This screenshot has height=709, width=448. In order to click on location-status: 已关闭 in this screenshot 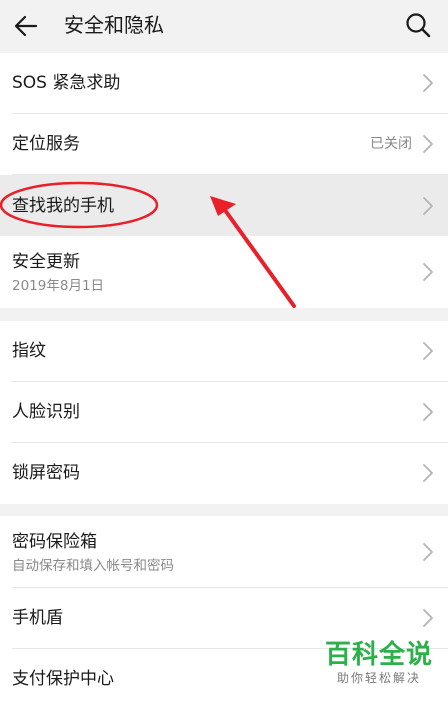, I will do `click(391, 144)`.